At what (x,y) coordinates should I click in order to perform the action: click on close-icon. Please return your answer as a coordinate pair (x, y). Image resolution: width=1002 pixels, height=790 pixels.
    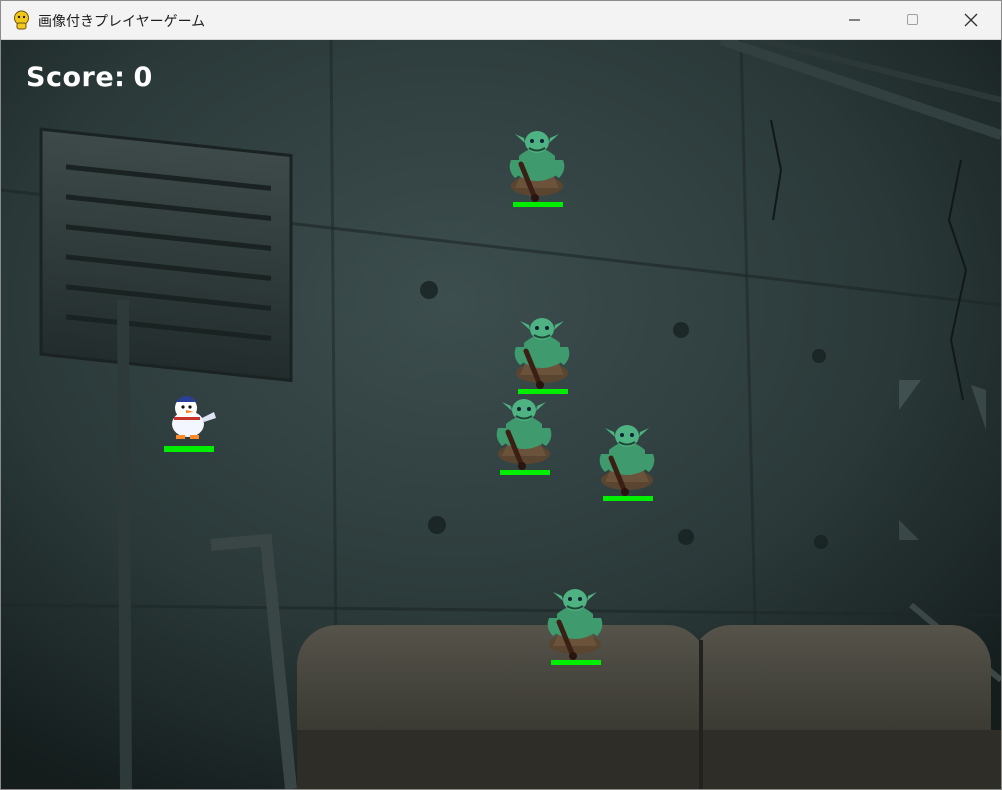
    Looking at the image, I should click on (971, 20).